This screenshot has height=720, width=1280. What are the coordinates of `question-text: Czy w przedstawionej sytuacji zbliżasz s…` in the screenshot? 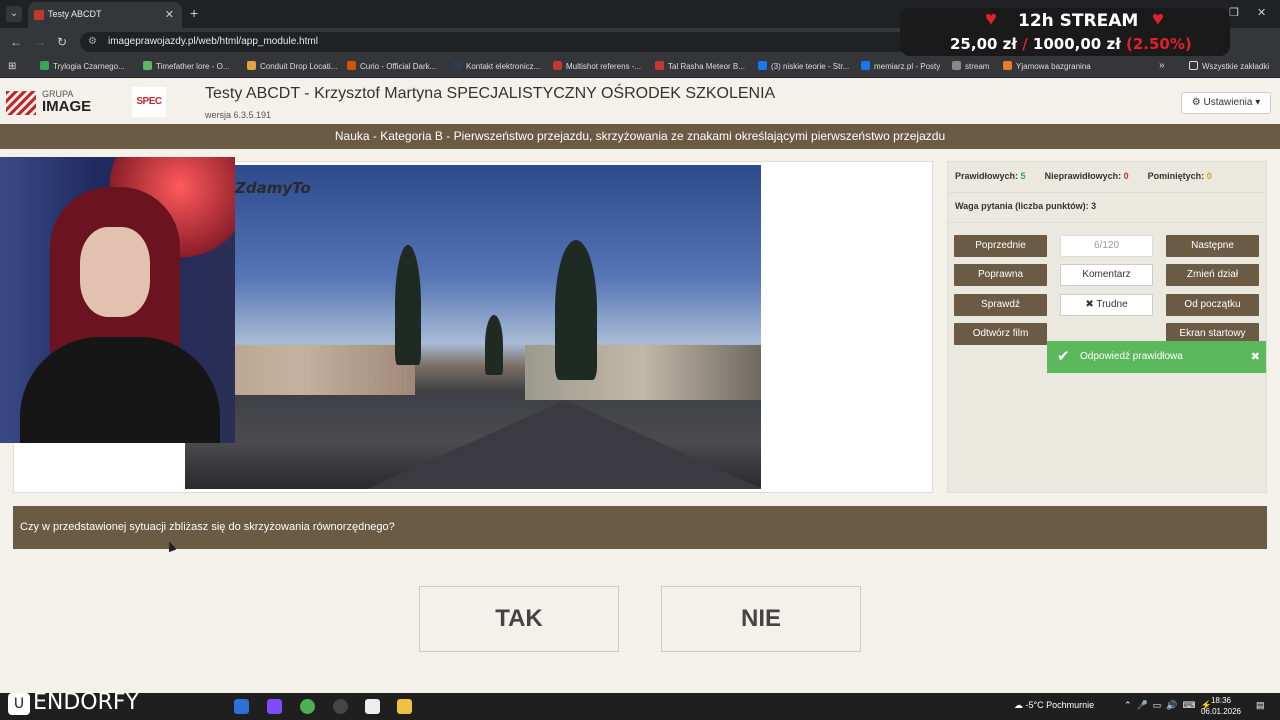 It's located at (640, 527).